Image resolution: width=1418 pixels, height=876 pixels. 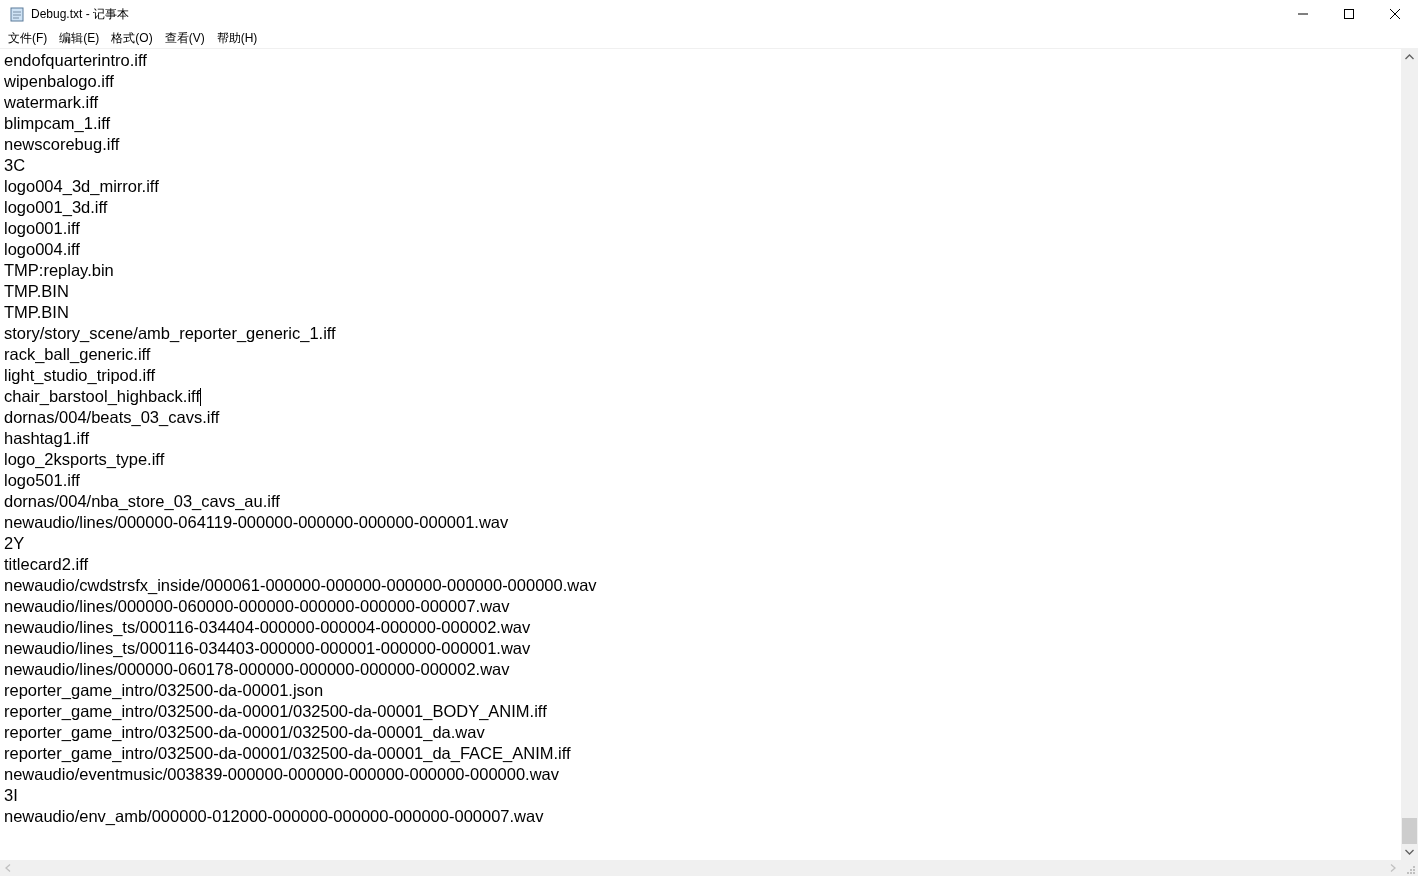 What do you see at coordinates (42, 480) in the screenshot?
I see `text-line: logo501.iff` at bounding box center [42, 480].